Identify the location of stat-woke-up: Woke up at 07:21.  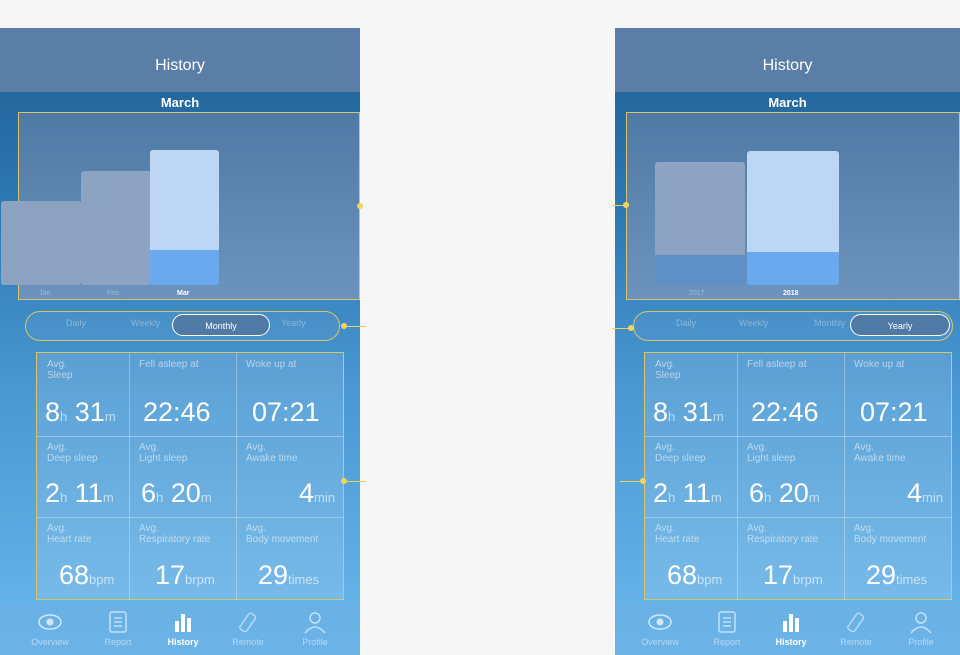
(897, 394).